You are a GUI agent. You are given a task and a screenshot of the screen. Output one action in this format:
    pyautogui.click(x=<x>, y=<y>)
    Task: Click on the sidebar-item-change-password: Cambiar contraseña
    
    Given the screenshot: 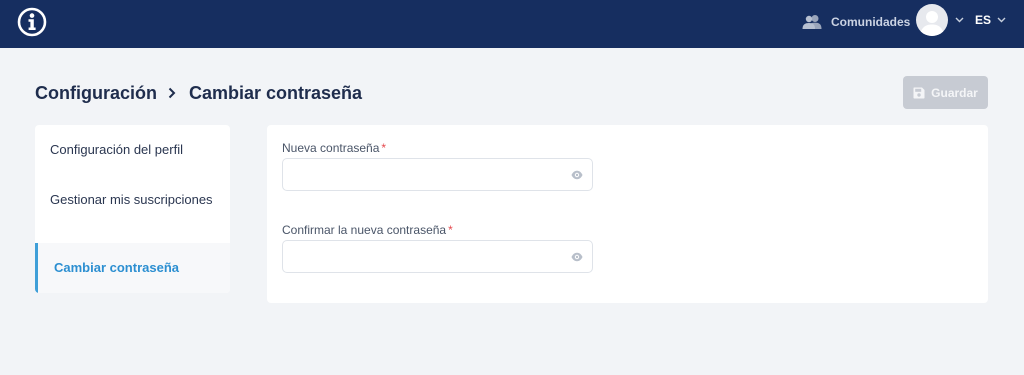 What is the action you would take?
    pyautogui.click(x=132, y=268)
    